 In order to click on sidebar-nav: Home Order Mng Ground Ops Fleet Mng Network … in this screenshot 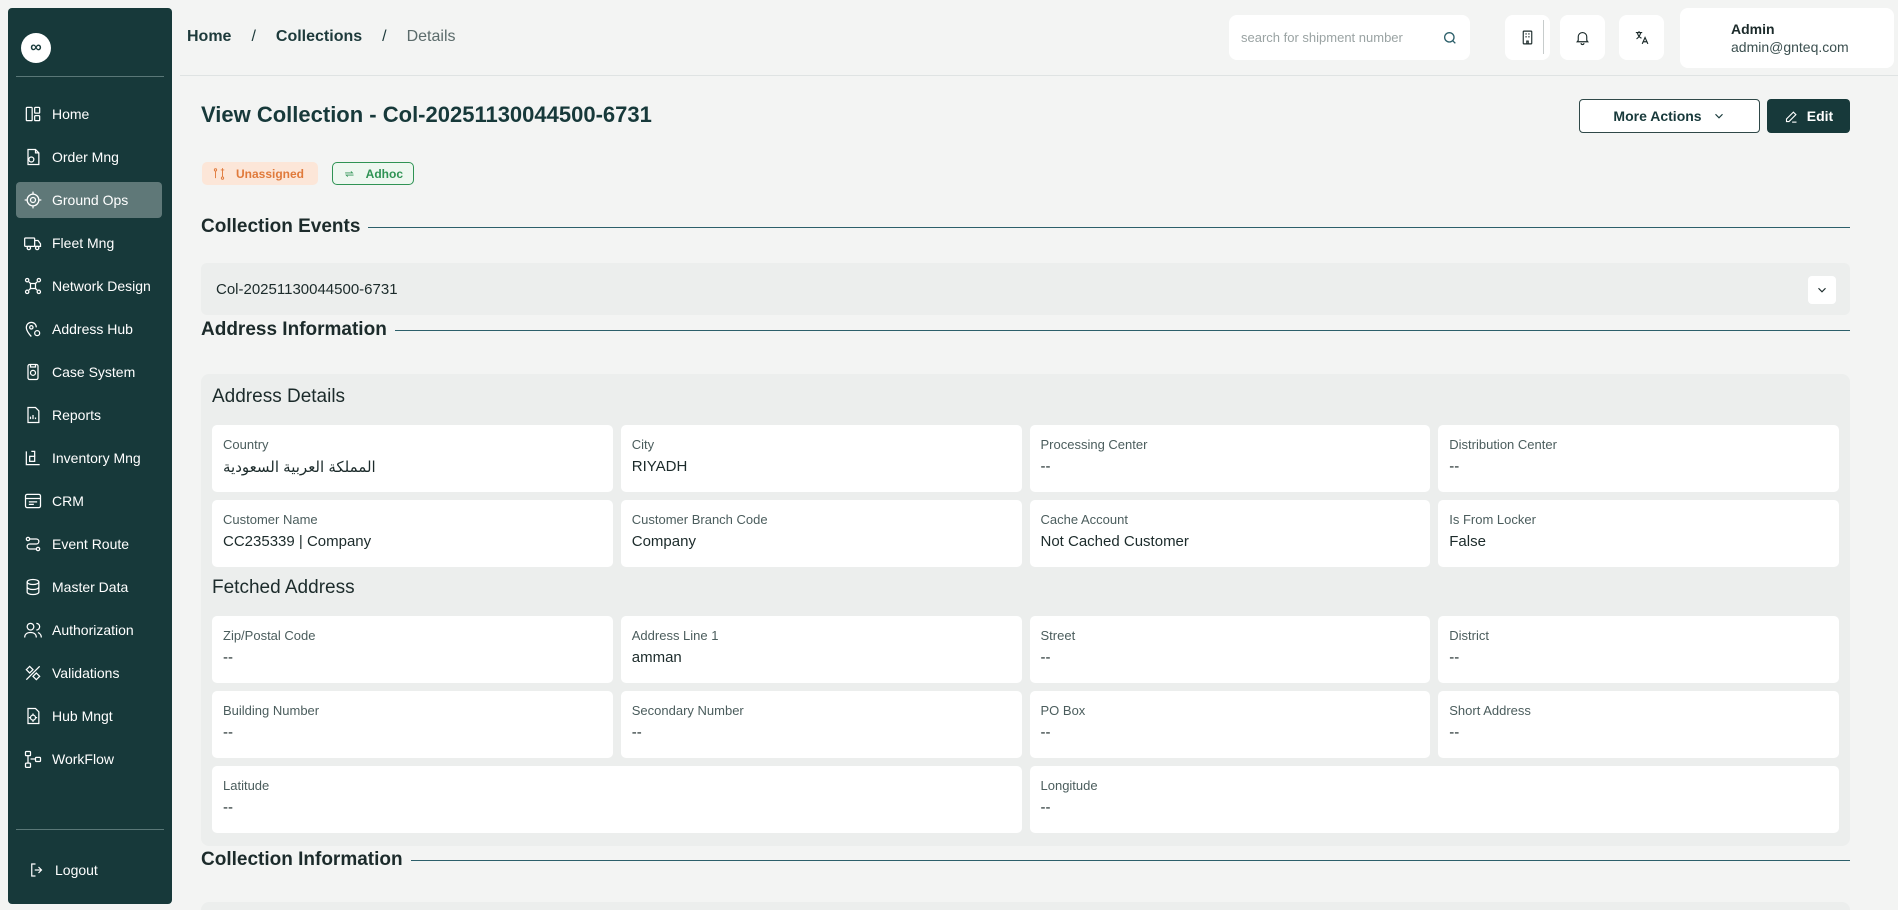, I will do `click(89, 440)`.